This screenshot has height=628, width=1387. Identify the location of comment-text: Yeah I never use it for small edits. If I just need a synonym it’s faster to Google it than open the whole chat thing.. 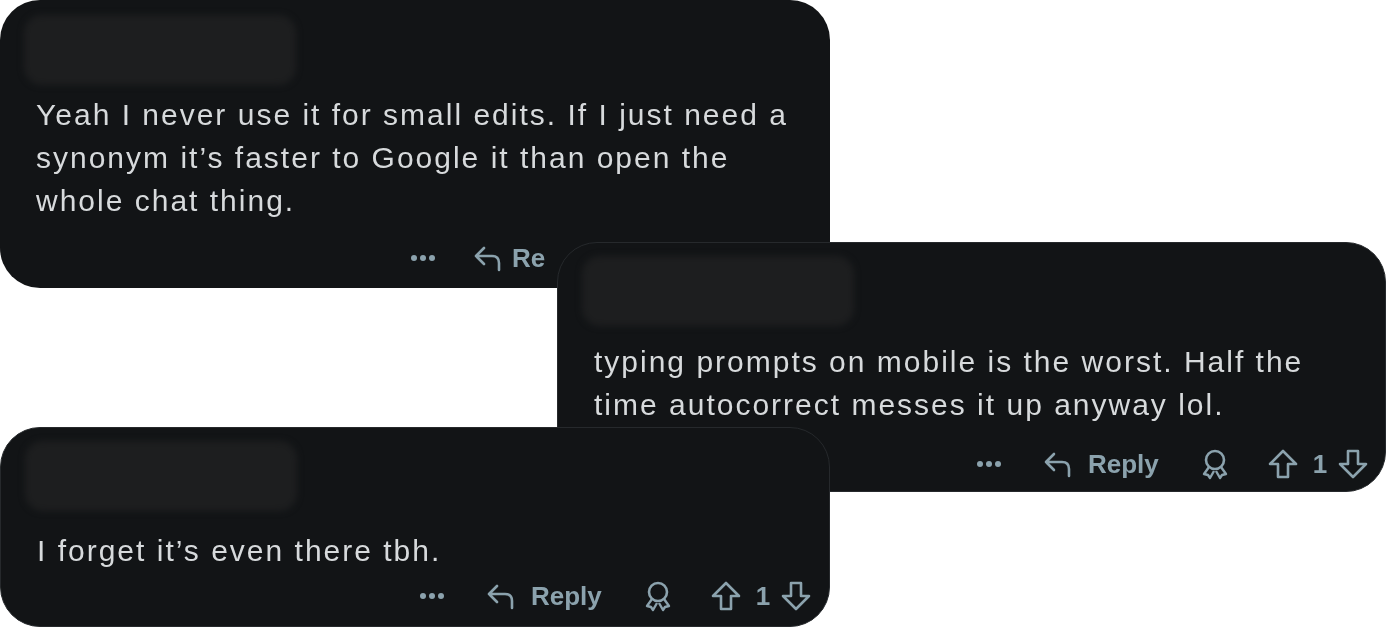
(412, 158).